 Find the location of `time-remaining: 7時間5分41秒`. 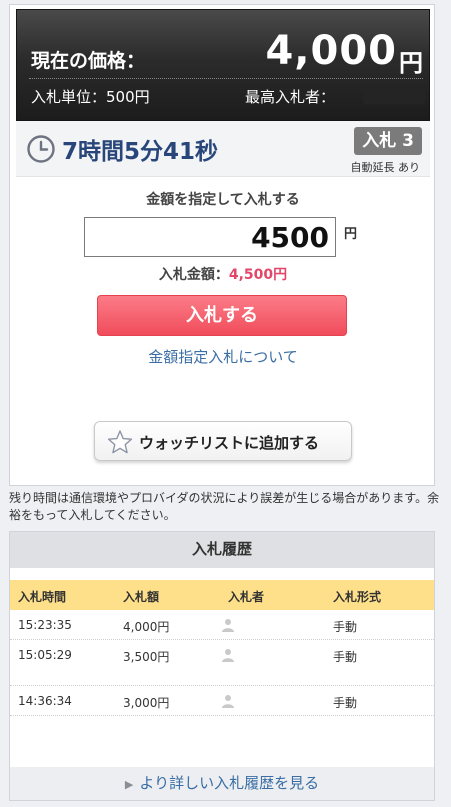

time-remaining: 7時間5分41秒 is located at coordinates (140, 152).